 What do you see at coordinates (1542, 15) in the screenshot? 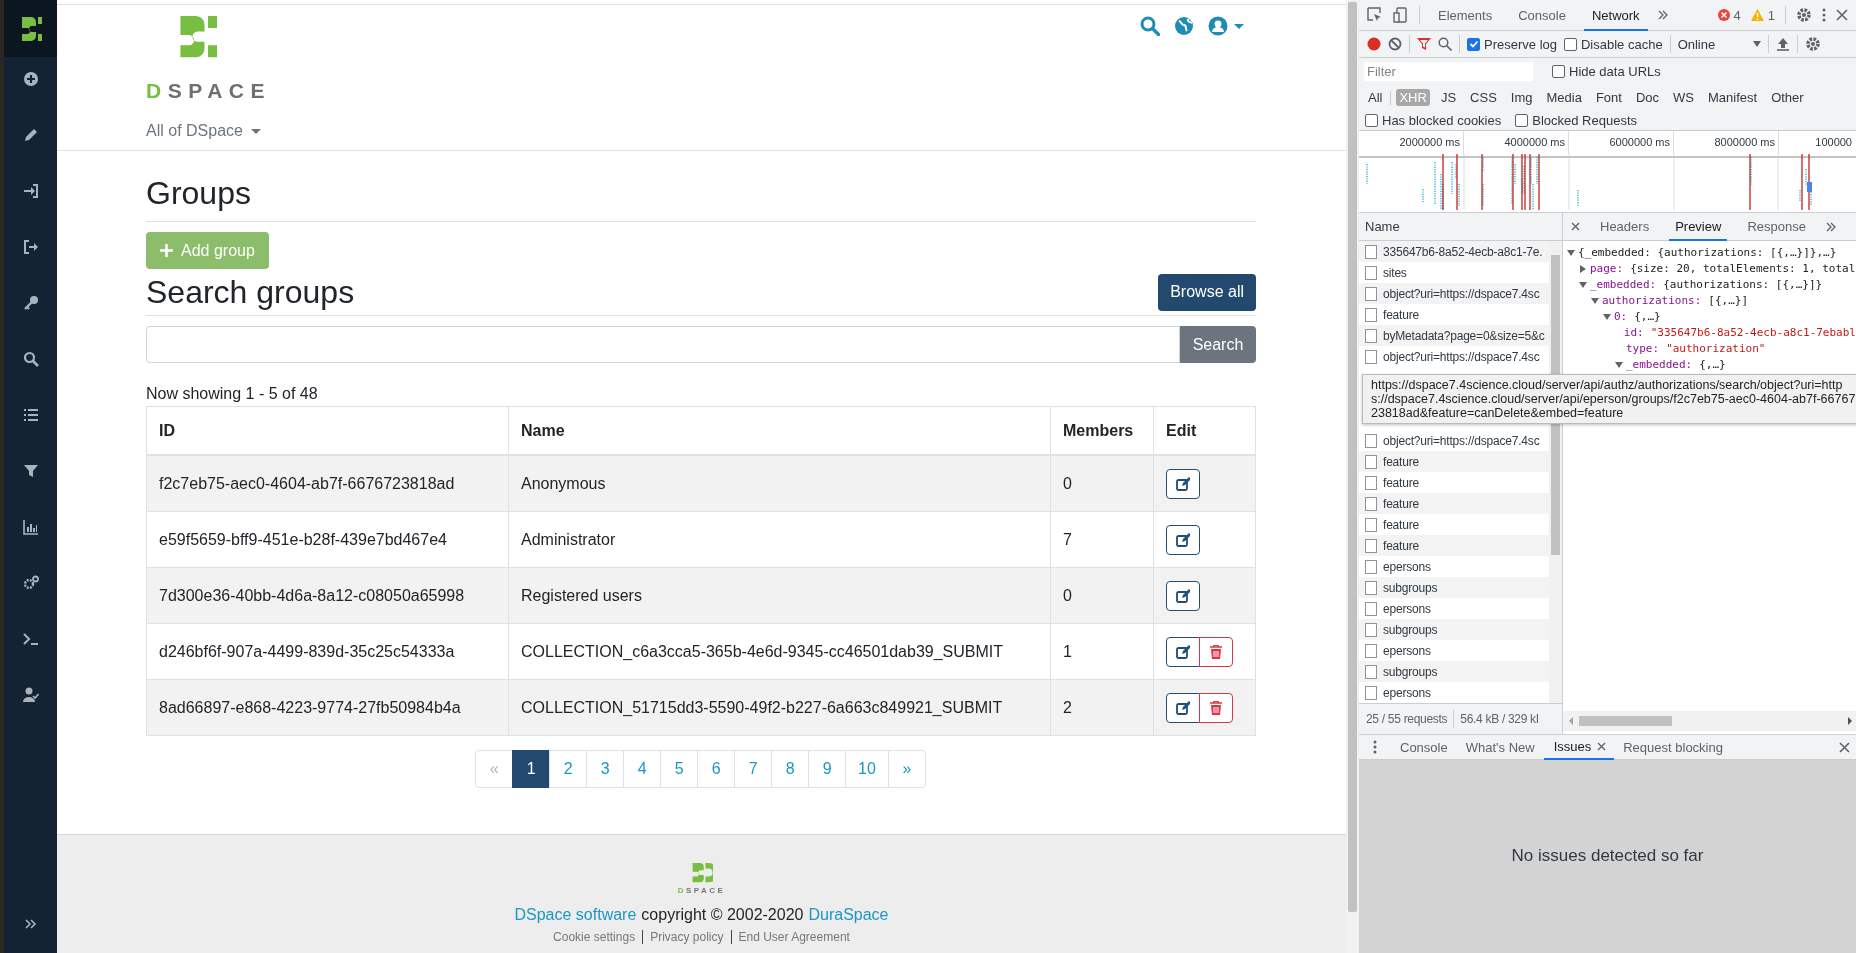
I see `panel-tab: Console` at bounding box center [1542, 15].